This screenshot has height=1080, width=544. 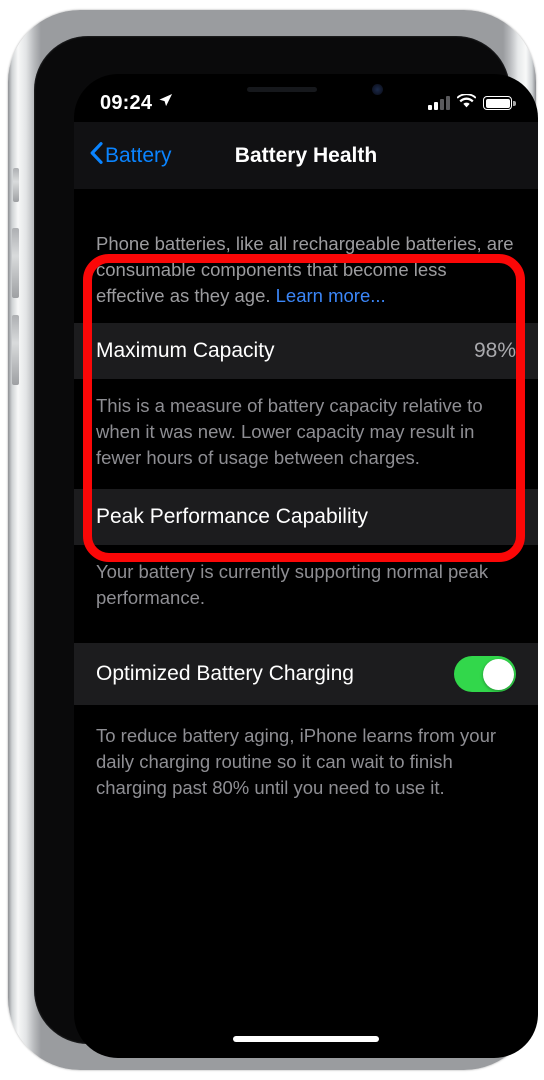 I want to click on volume-down-button, so click(x=15, y=350).